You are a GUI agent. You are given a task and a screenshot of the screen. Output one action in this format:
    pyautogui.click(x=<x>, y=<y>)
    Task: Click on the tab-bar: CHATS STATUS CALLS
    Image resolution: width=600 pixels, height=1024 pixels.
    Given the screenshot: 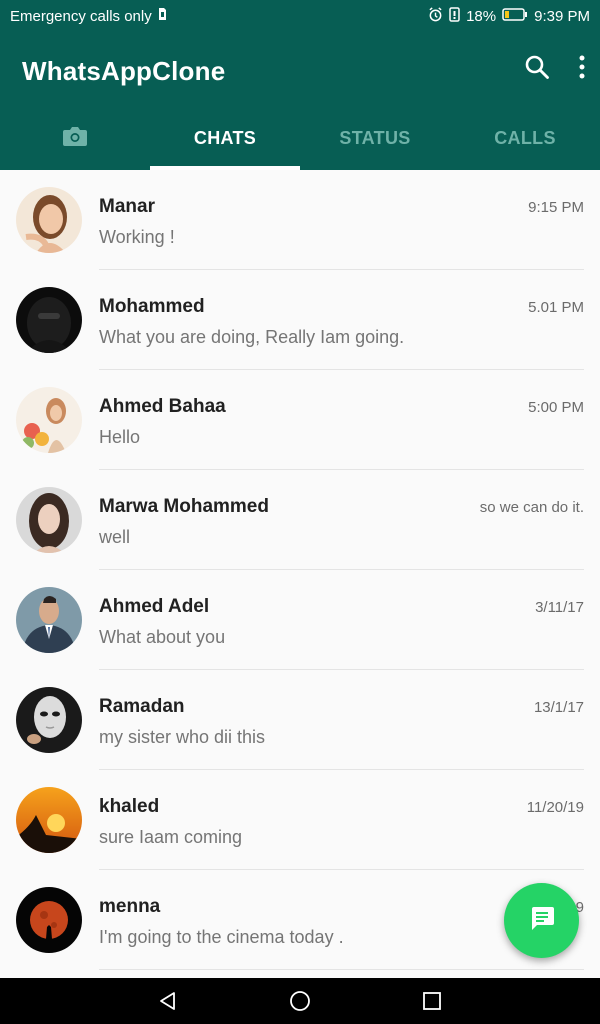 What is the action you would take?
    pyautogui.click(x=300, y=138)
    